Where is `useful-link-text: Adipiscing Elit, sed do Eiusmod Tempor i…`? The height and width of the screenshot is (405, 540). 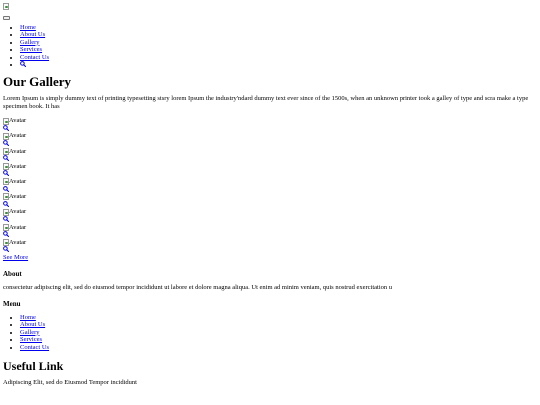 useful-link-text: Adipiscing Elit, sed do Eiusmod Tempor i… is located at coordinates (70, 382).